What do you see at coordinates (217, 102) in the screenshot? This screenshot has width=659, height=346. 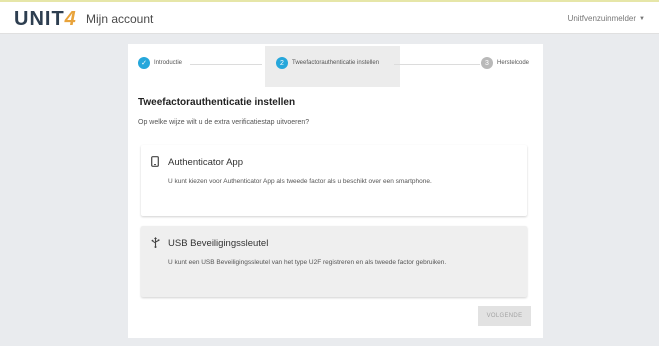 I see `page-title: Tweefactorauthenticatie instellen` at bounding box center [217, 102].